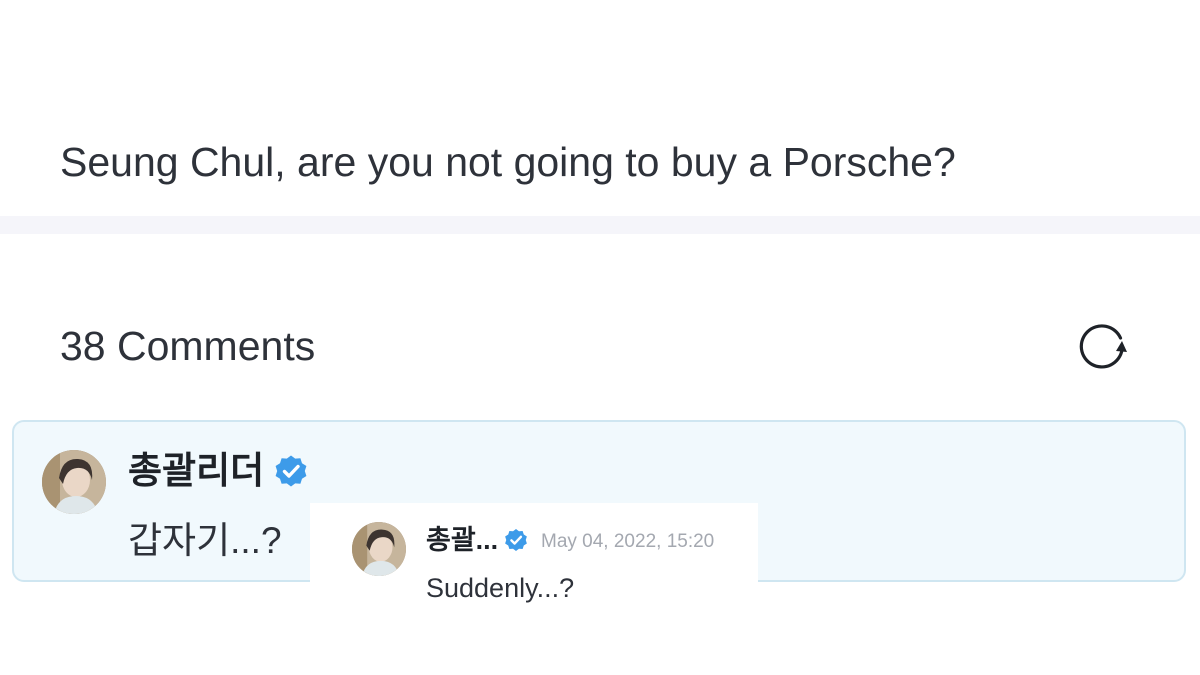  I want to click on comment-text: 갑자기...?, so click(205, 540).